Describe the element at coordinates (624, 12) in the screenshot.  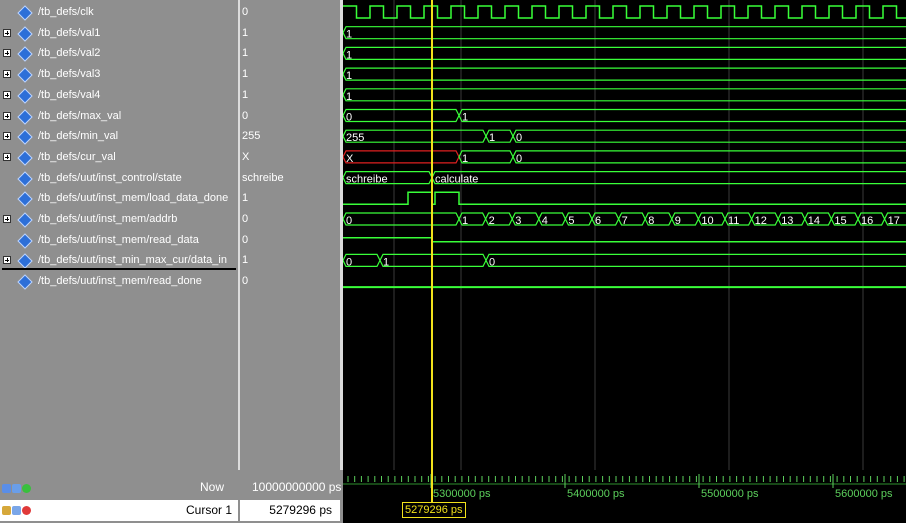
I see `clk-wave` at that location.